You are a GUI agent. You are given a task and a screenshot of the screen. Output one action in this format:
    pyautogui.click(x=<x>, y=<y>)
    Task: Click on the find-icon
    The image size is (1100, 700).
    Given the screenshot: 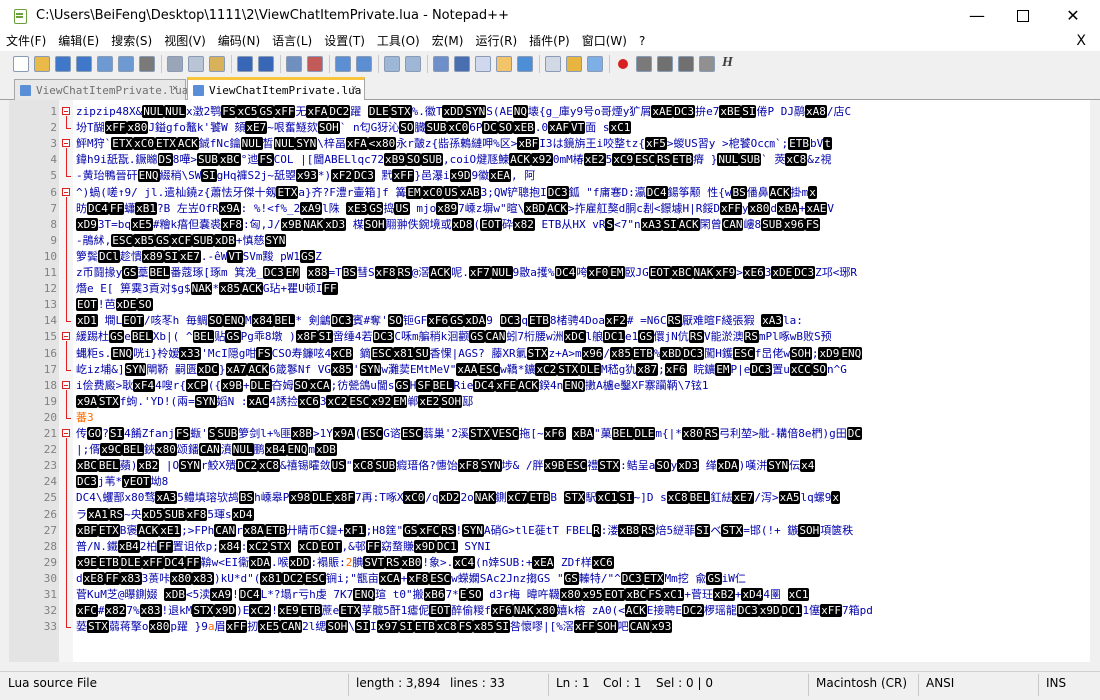 What is the action you would take?
    pyautogui.click(x=294, y=63)
    